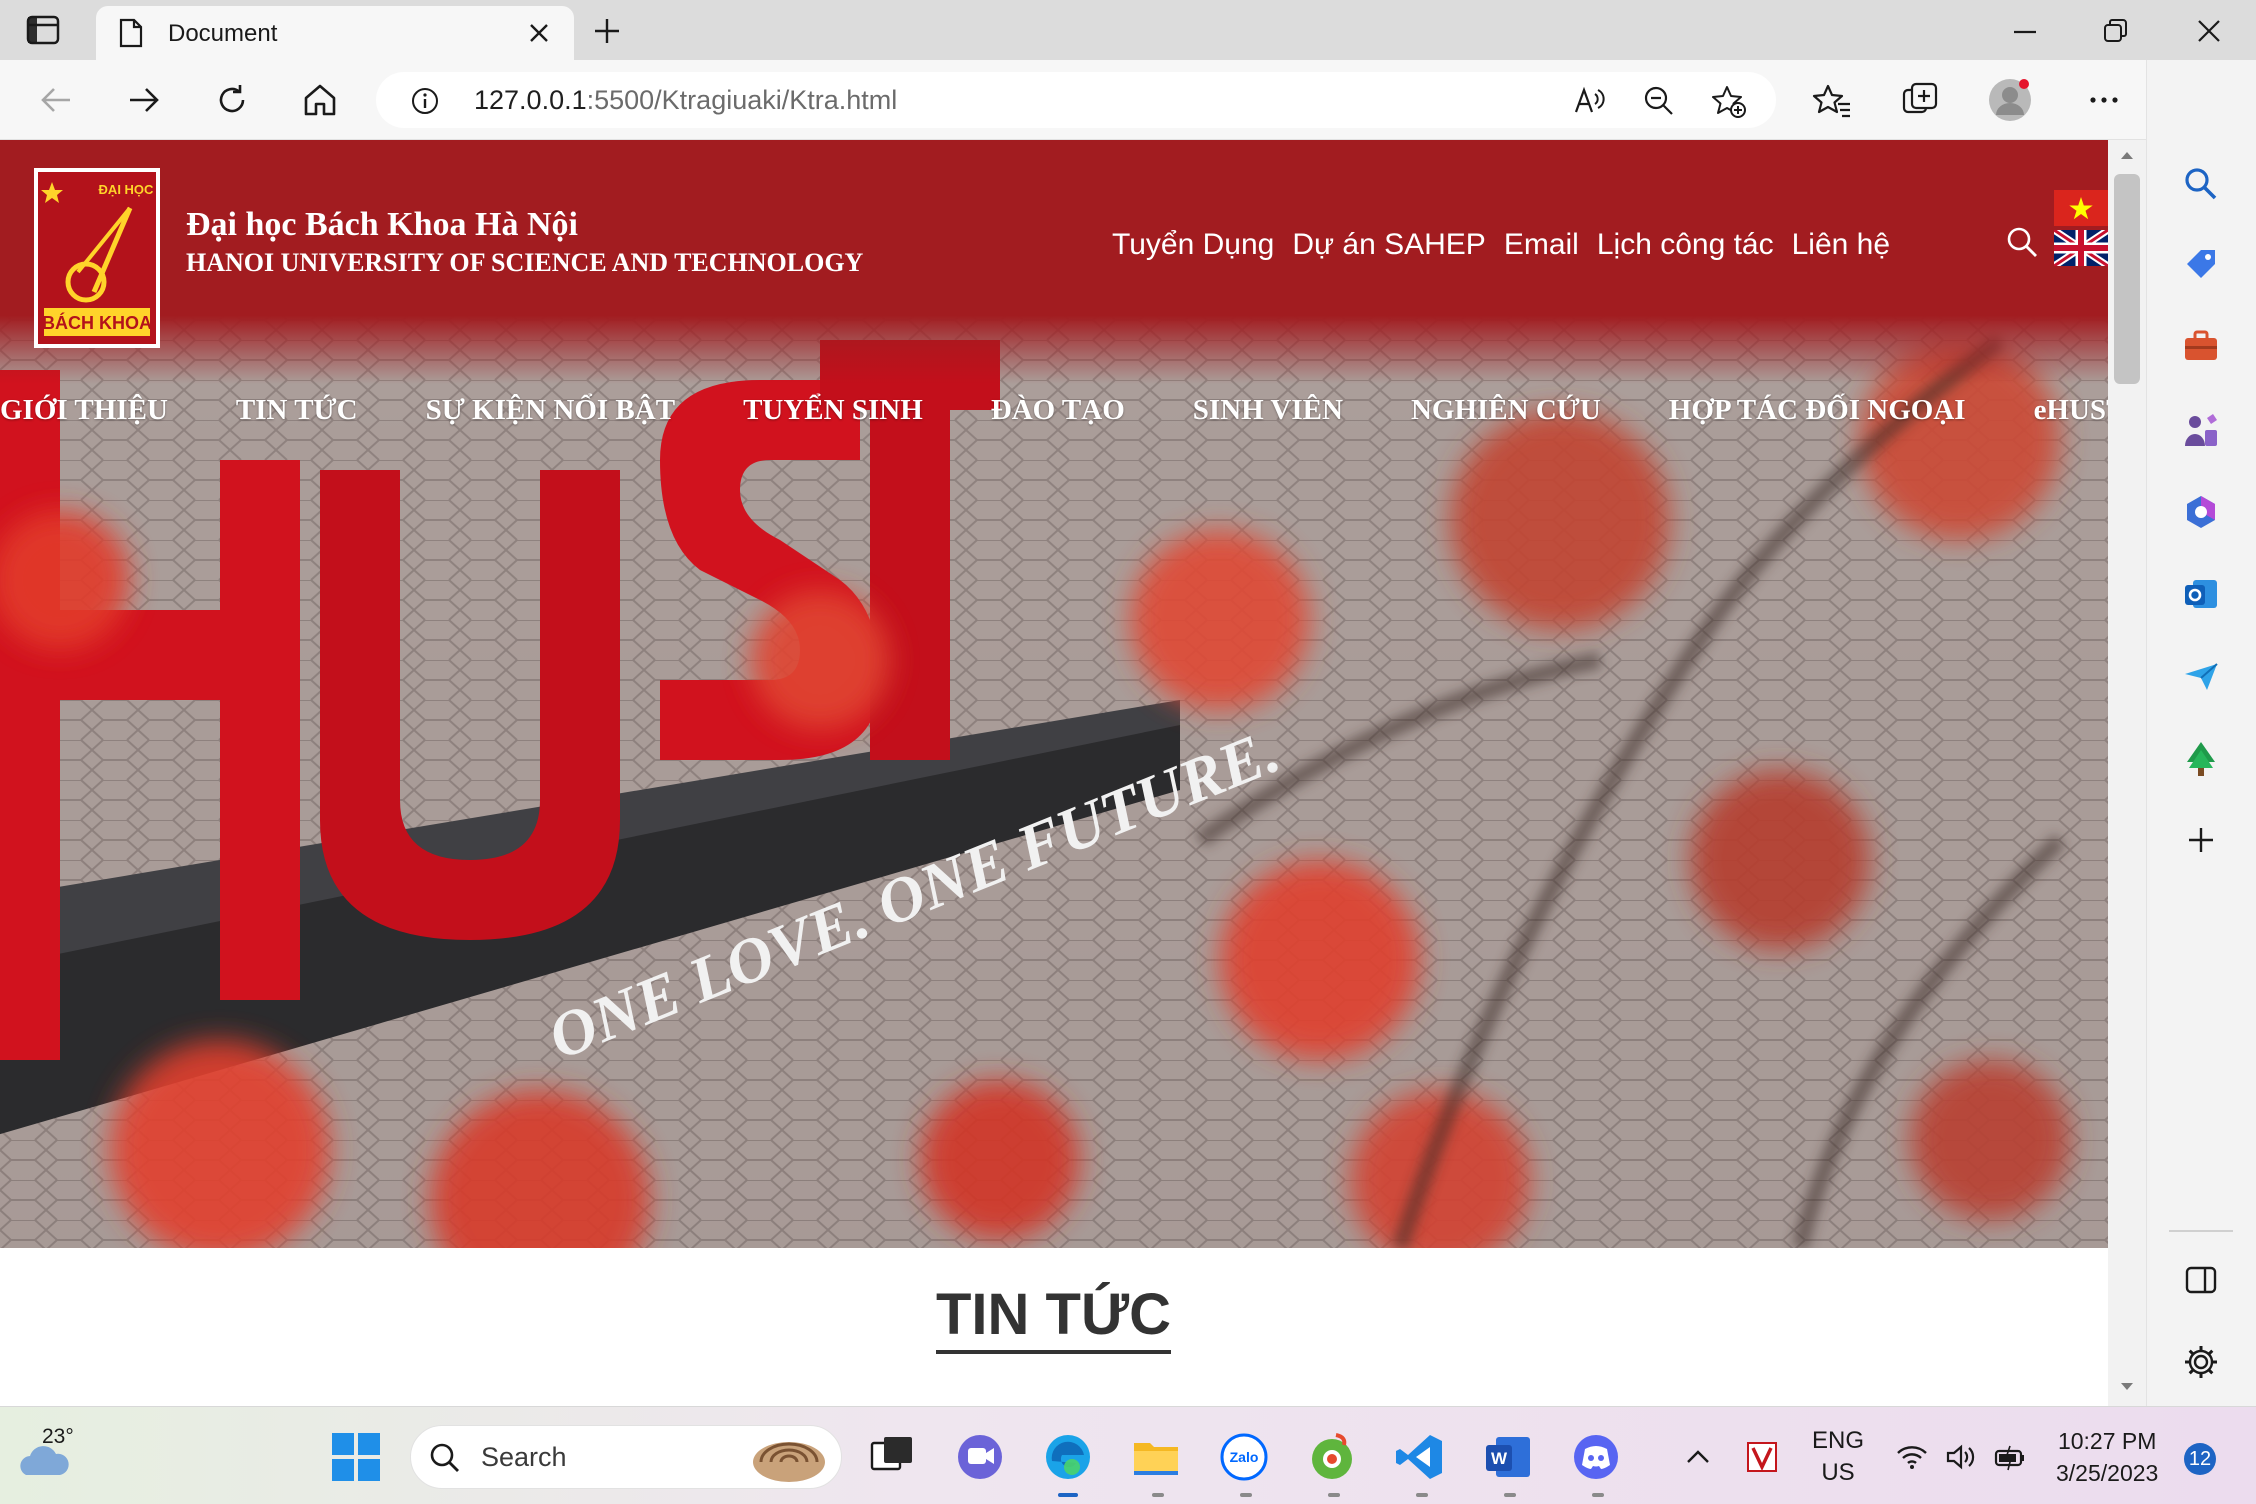  I want to click on notification-badge: 12, so click(2200, 1459).